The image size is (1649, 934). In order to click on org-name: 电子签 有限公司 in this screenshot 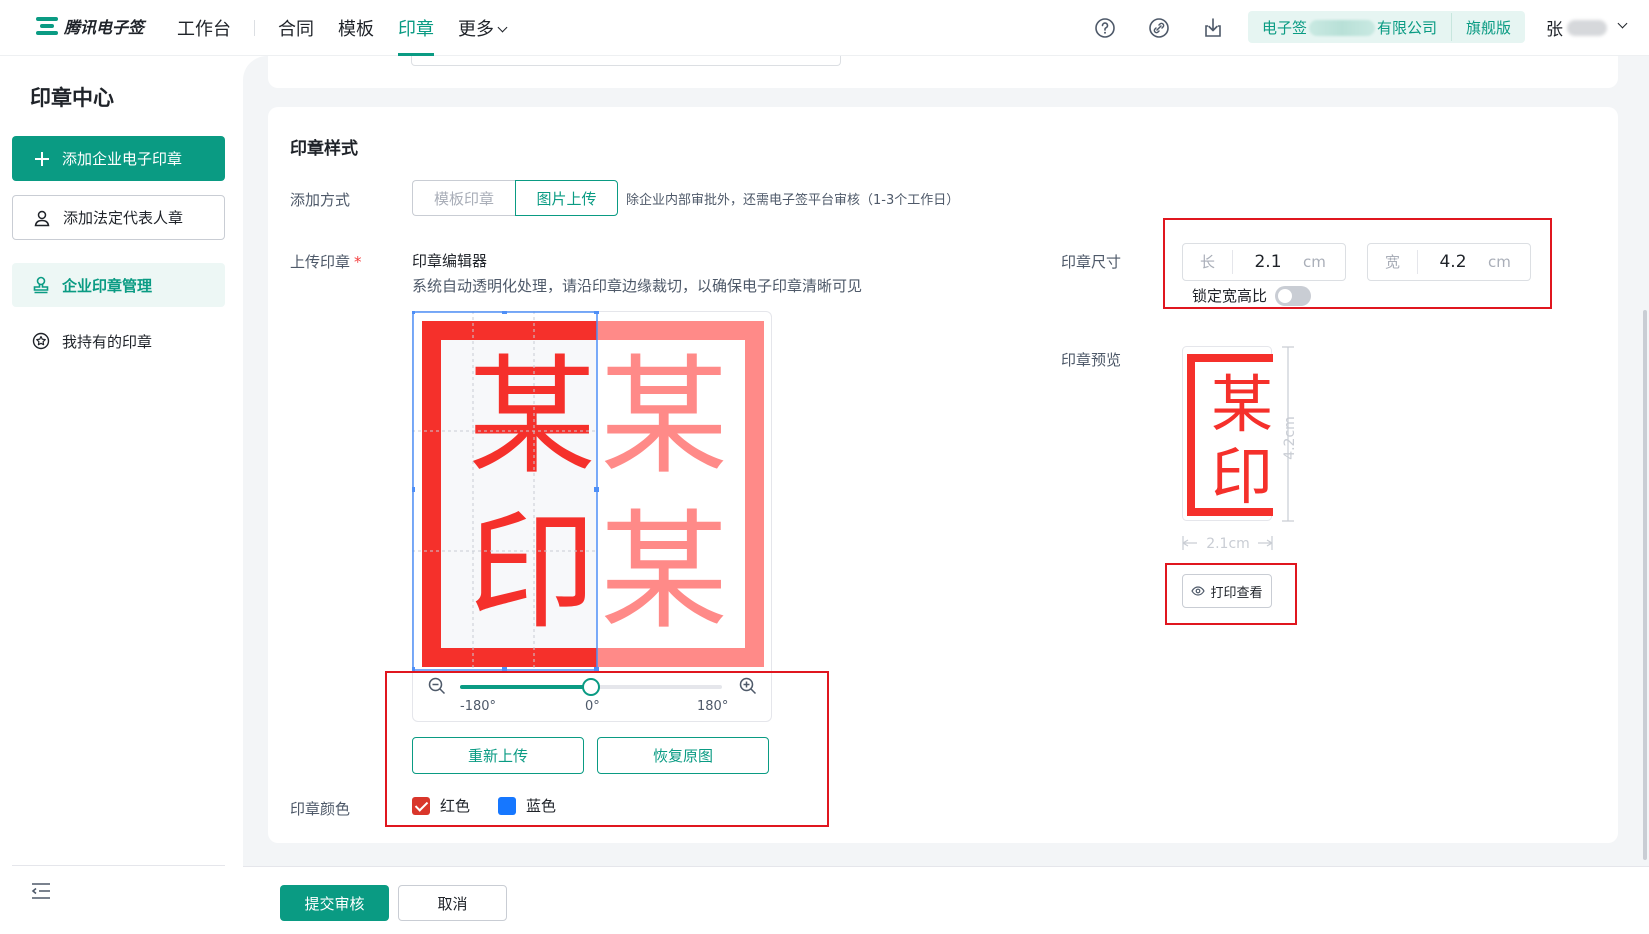, I will do `click(1349, 27)`.